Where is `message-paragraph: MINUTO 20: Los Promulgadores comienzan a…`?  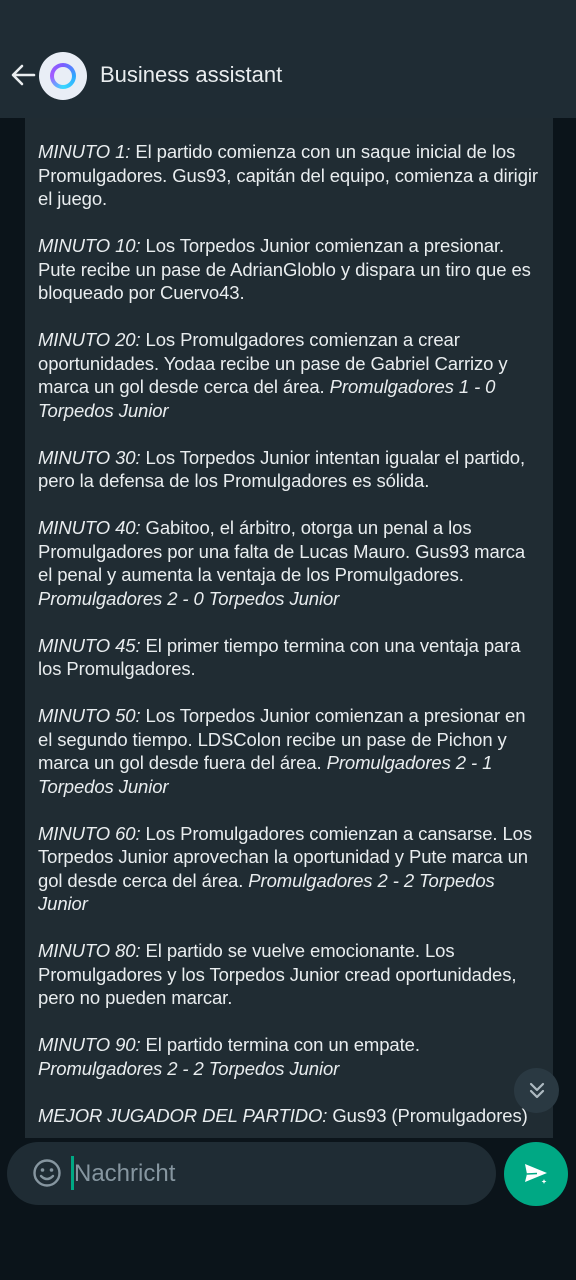
message-paragraph: MINUTO 20: Los Promulgadores comienzan a… is located at coordinates (288, 375).